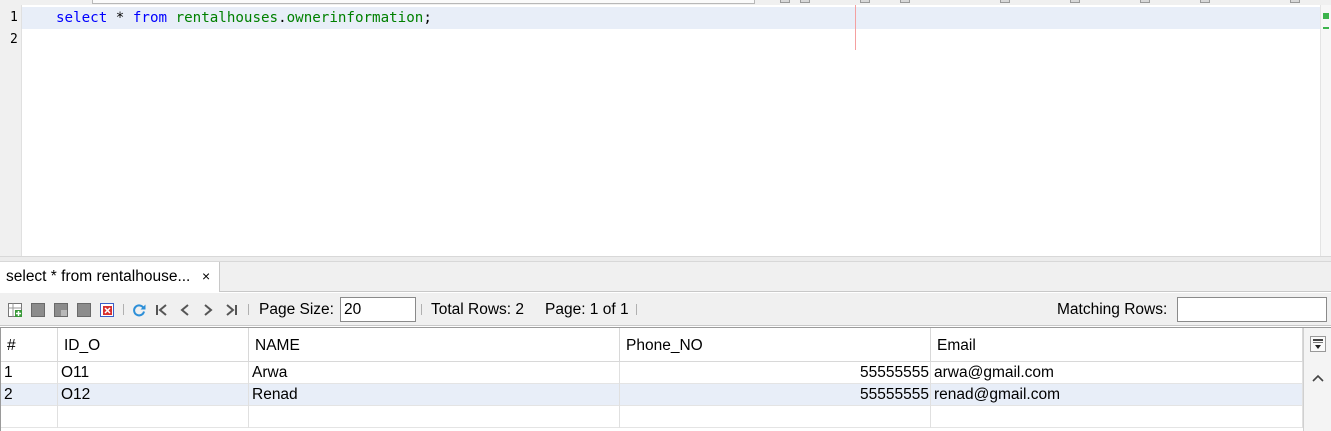 The image size is (1331, 431). Describe the element at coordinates (296, 309) in the screenshot. I see `page-size-label: Page Size:` at that location.